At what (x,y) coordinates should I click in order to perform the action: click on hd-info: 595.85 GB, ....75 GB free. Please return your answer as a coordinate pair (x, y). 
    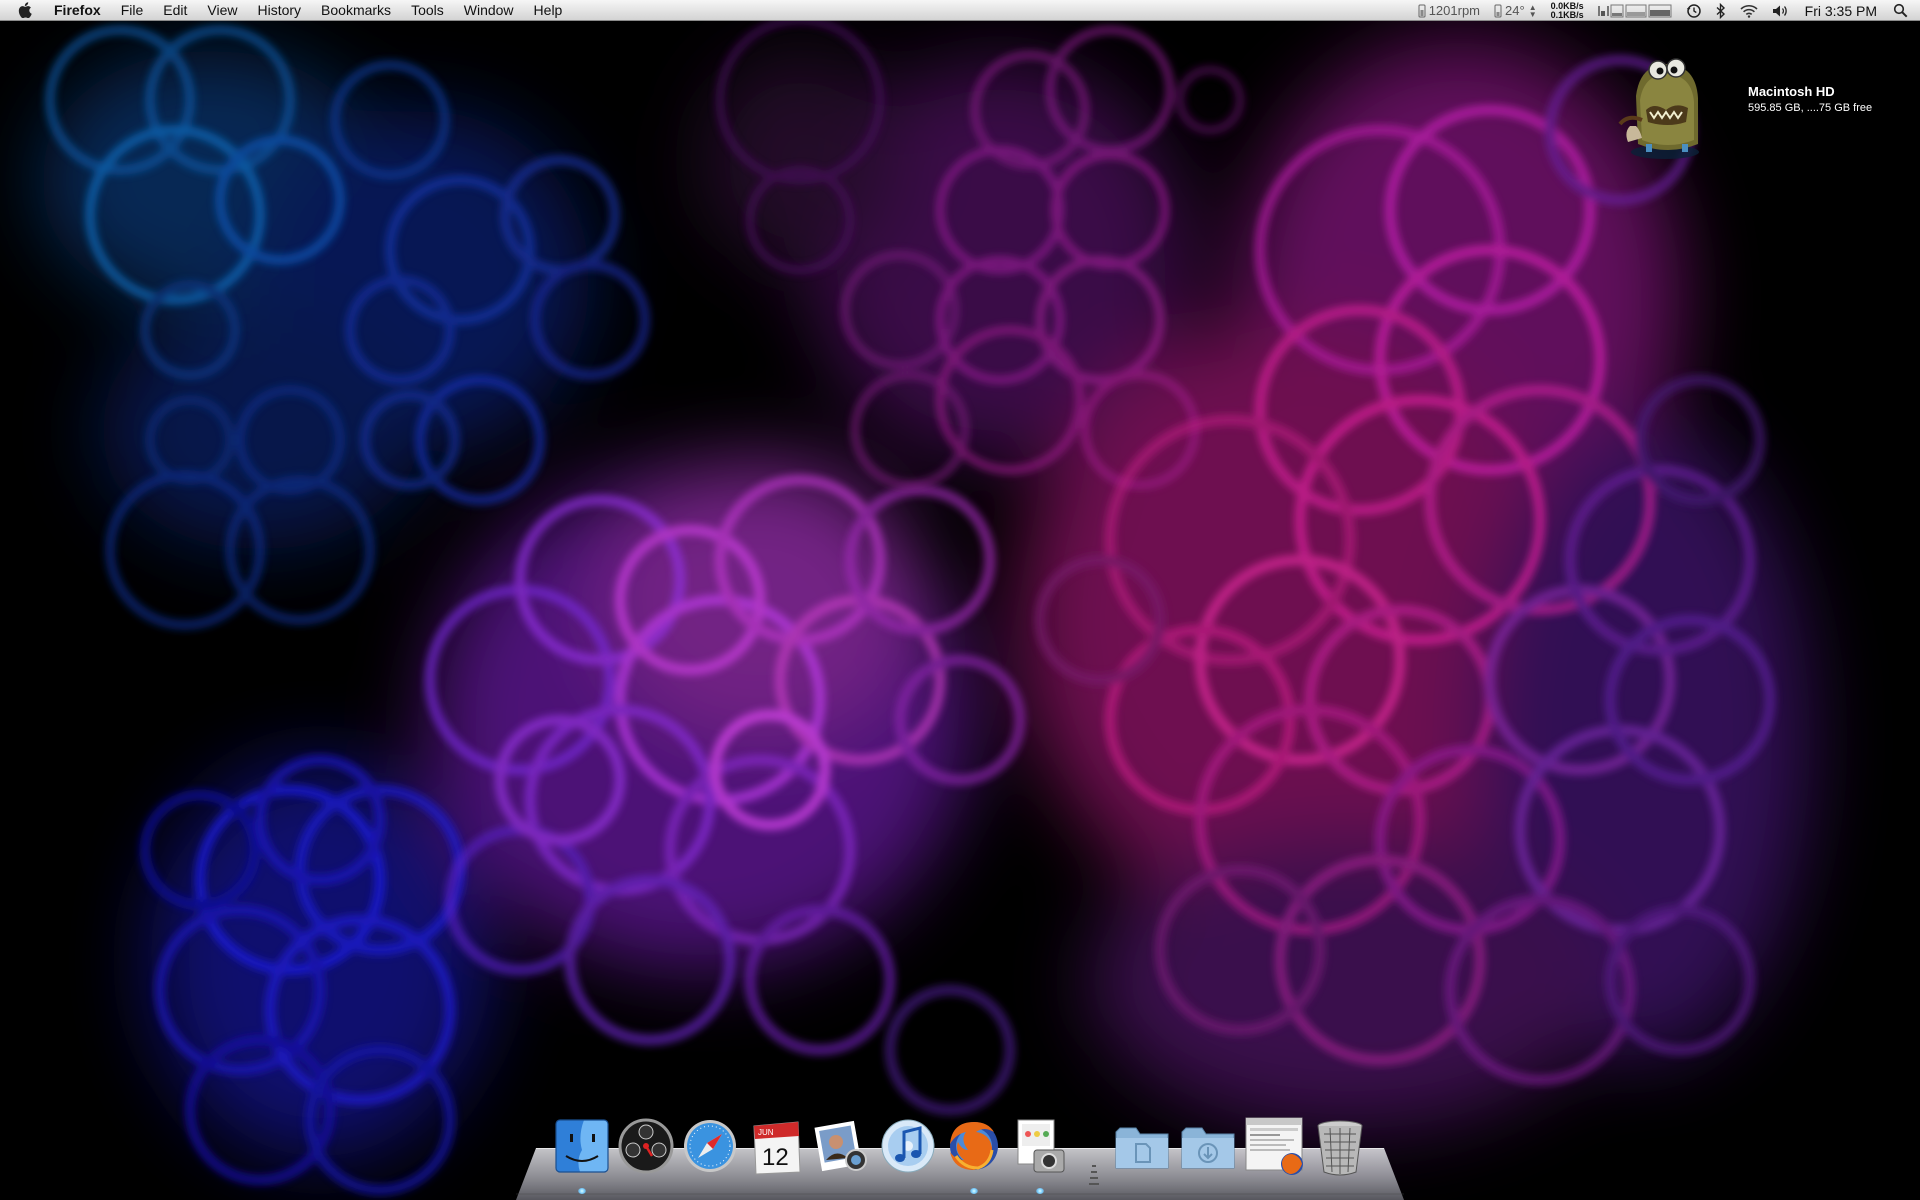
    Looking at the image, I should click on (1810, 108).